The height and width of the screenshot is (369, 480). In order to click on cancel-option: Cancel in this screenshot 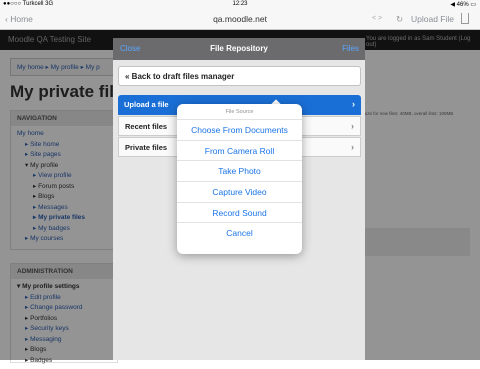, I will do `click(239, 233)`.